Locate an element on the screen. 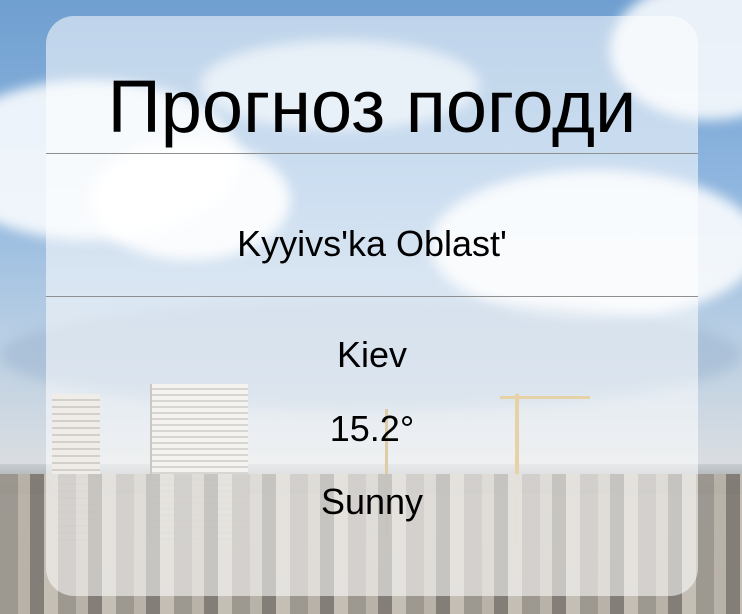 The image size is (742, 614). temperature-value: 15.2° is located at coordinates (372, 428).